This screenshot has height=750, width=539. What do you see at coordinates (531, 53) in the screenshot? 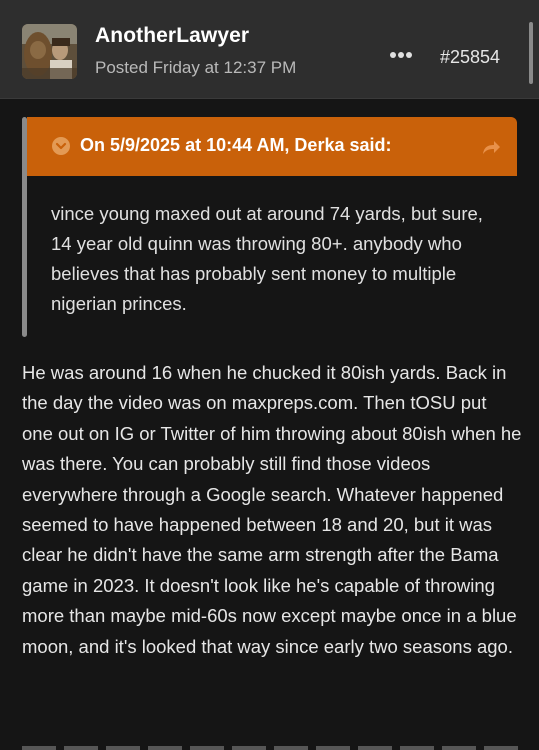
I see `scrollbar` at bounding box center [531, 53].